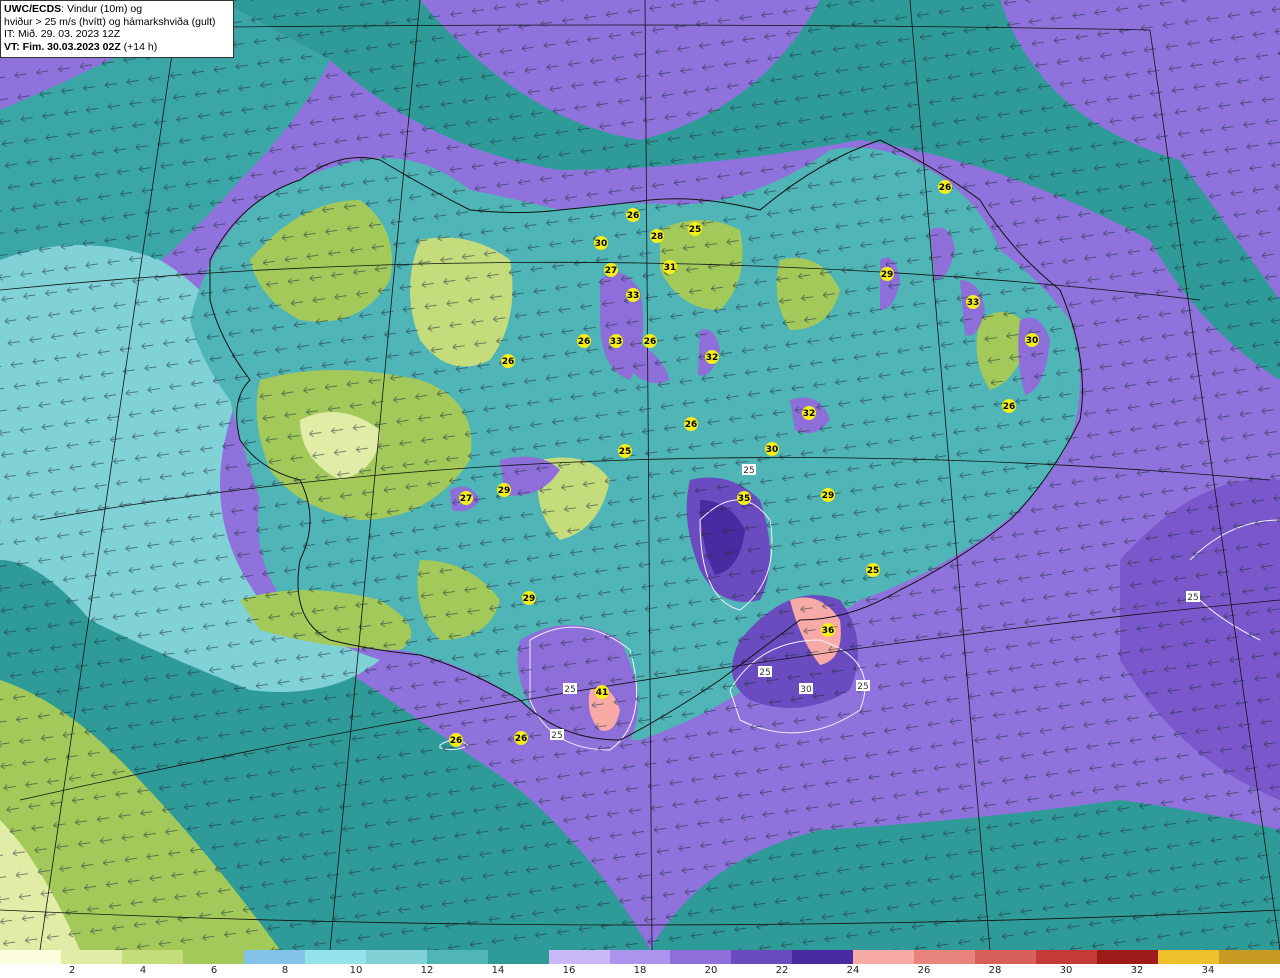  I want to click on color-legend: 2 4 6 8 10 12 14 16 18 20 22 24 26 28 30 32 34, so click(640, 964).